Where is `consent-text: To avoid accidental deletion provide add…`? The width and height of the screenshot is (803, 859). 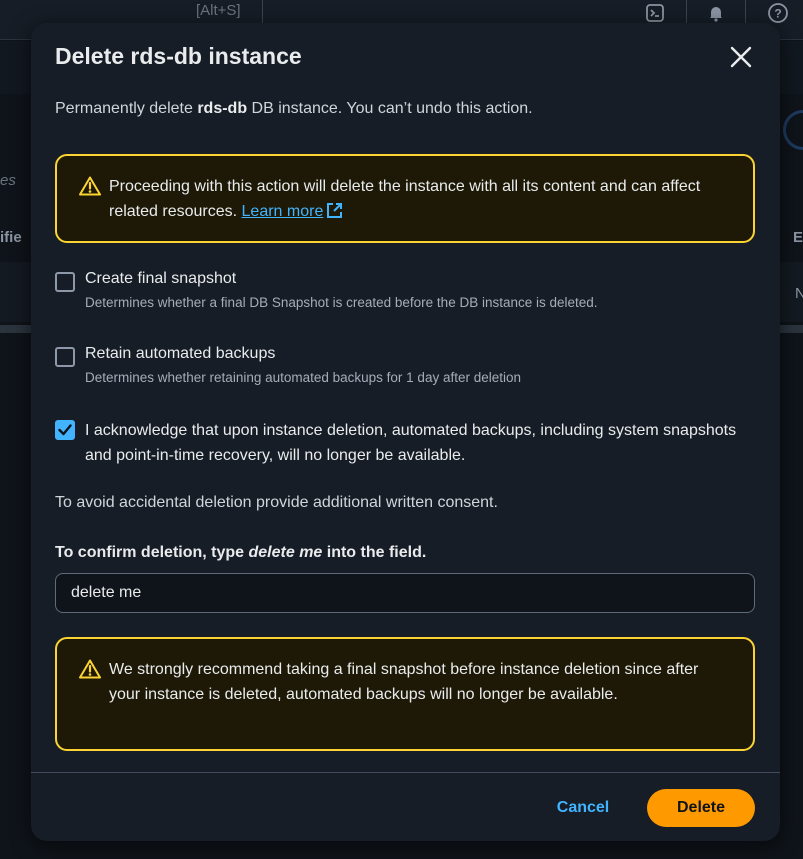 consent-text: To avoid accidental deletion provide add… is located at coordinates (276, 502).